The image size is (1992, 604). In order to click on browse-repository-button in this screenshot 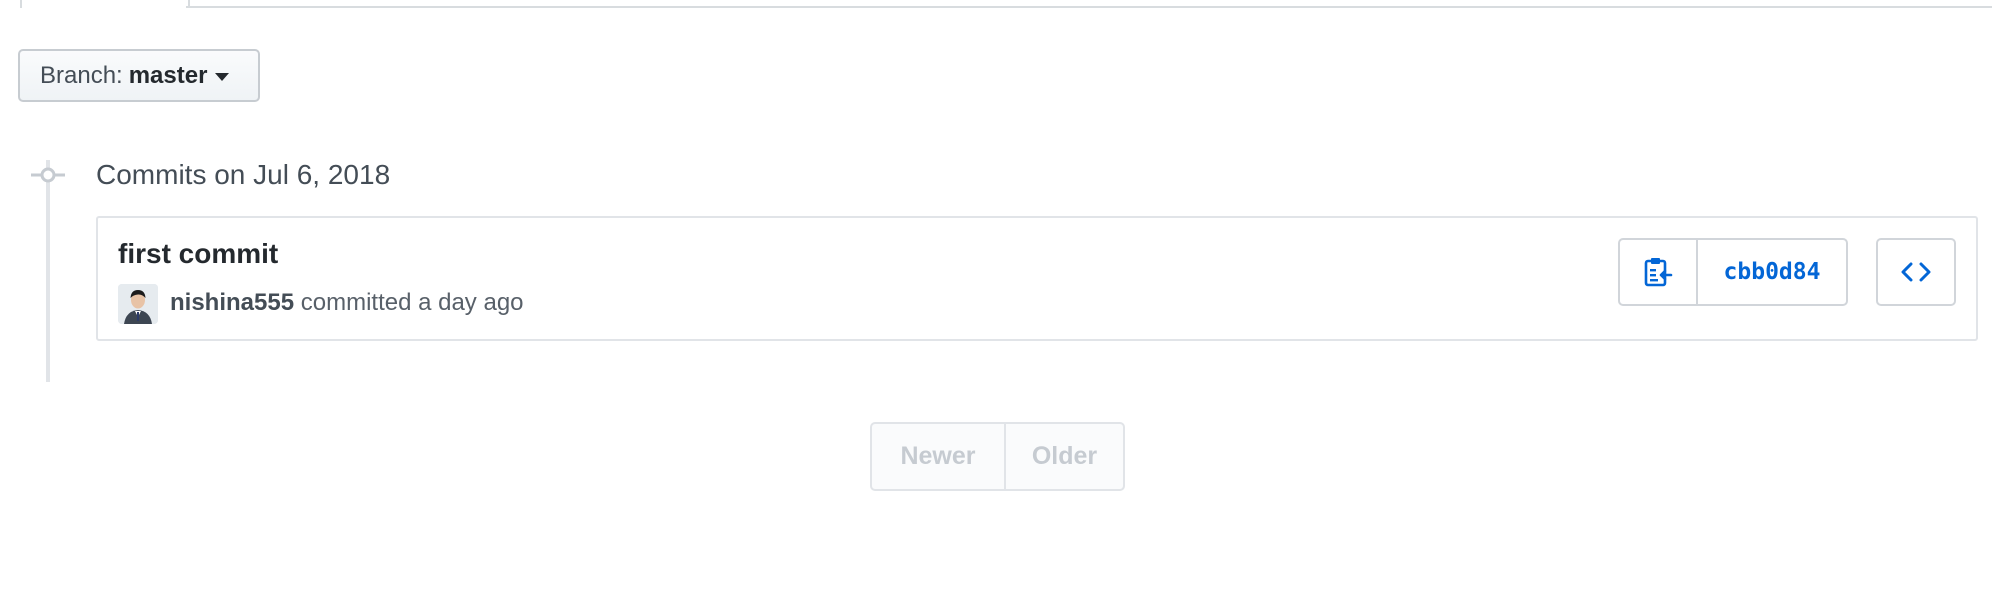, I will do `click(1916, 272)`.